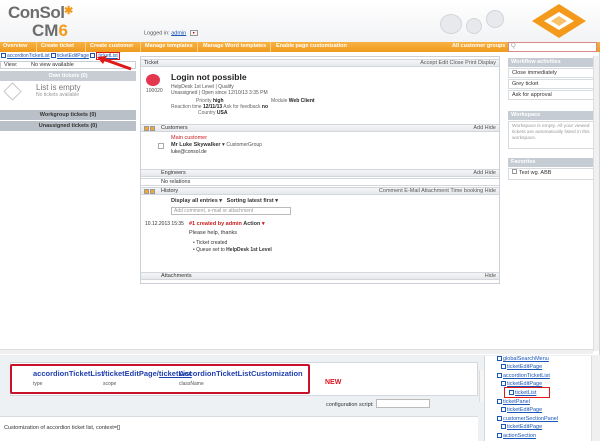 The width and height of the screenshot is (600, 441). What do you see at coordinates (552, 162) in the screenshot?
I see `favorites-header: Favorites` at bounding box center [552, 162].